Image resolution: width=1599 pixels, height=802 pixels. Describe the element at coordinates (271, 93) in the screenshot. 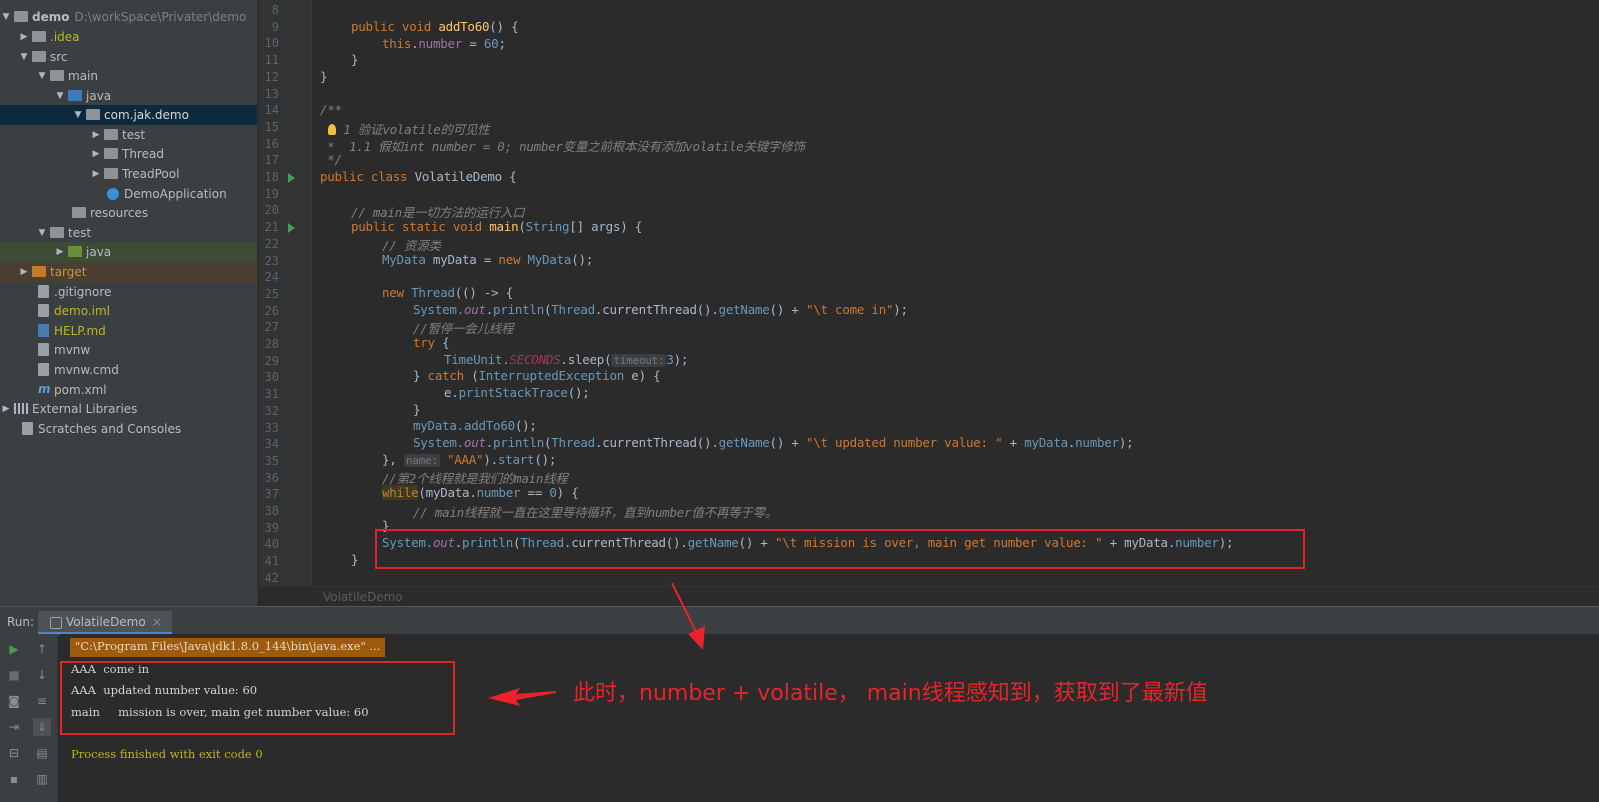

I see `line-number: 13` at that location.